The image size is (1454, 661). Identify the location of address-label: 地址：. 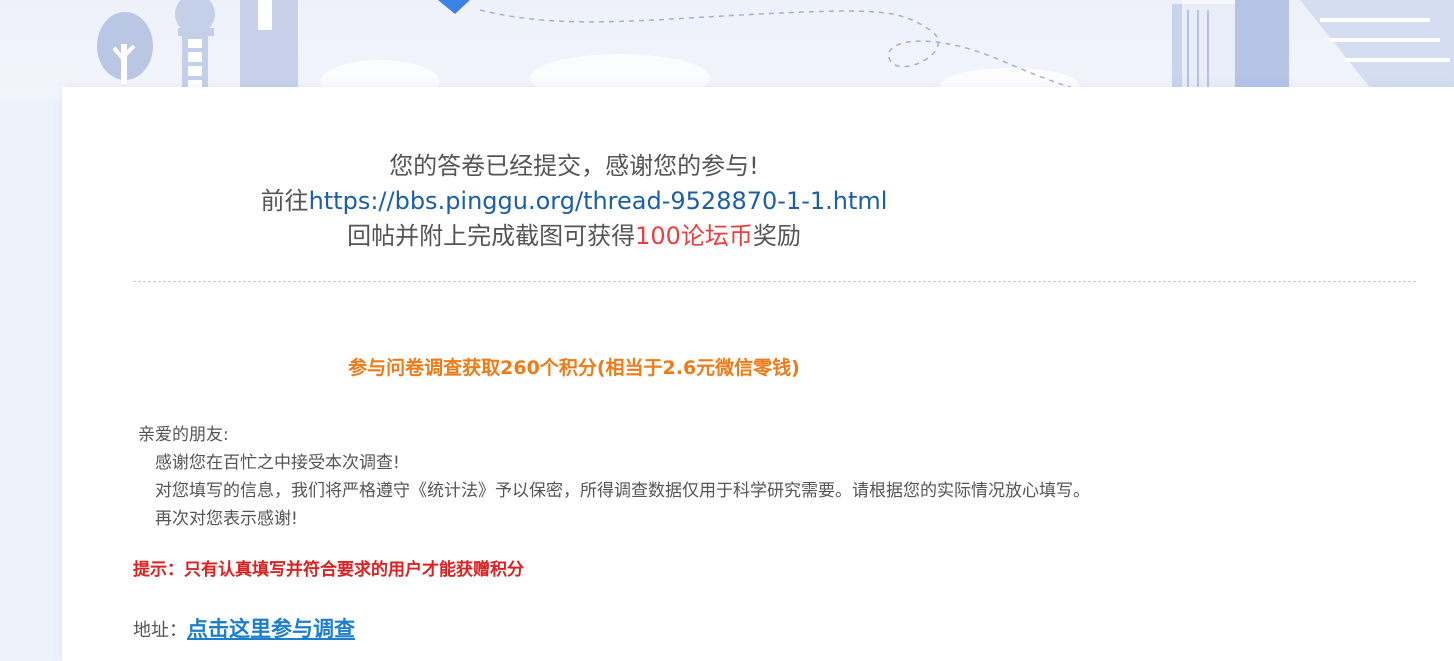
(160, 630).